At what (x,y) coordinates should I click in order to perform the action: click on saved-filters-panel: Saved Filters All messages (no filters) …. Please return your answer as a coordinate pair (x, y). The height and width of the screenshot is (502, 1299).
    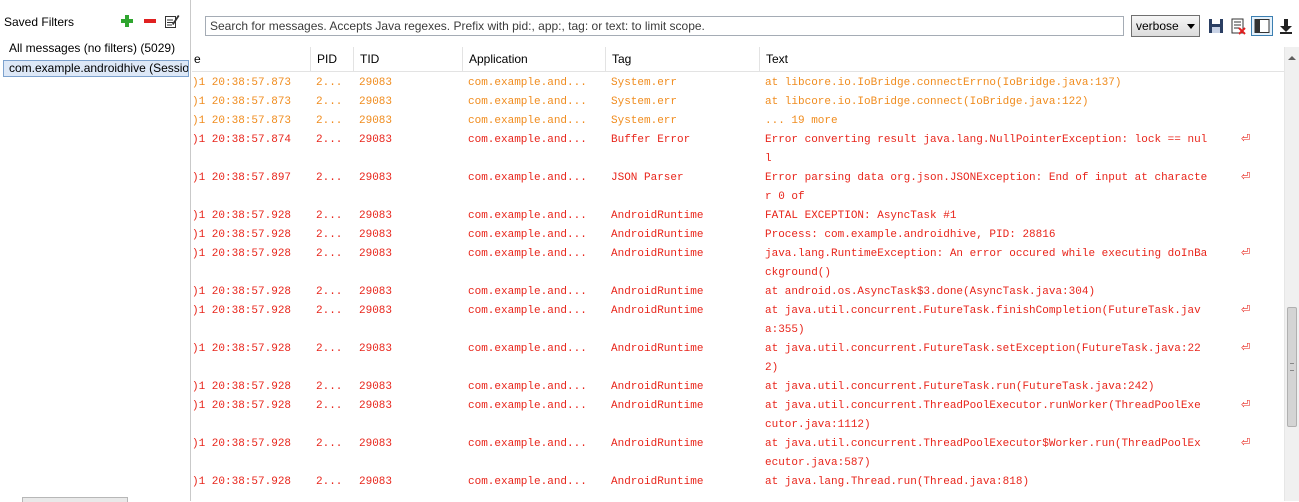
    Looking at the image, I should click on (95, 251).